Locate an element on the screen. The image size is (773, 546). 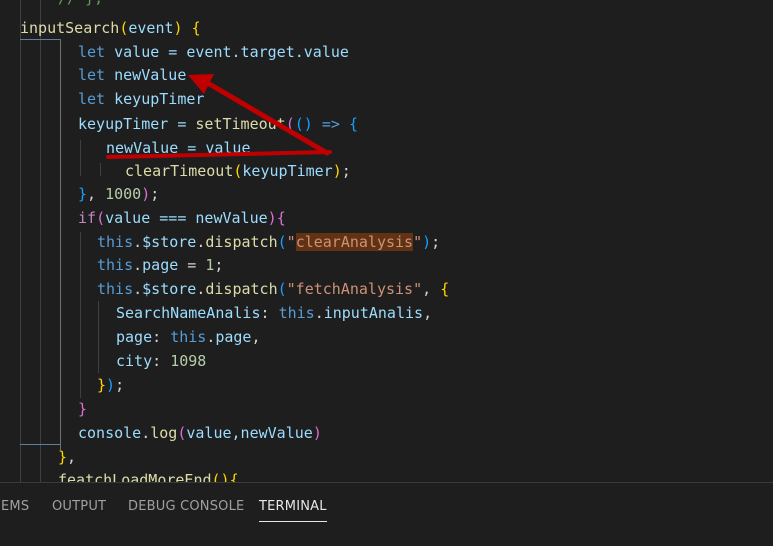
code-line: newValue = value is located at coordinates (178, 148).